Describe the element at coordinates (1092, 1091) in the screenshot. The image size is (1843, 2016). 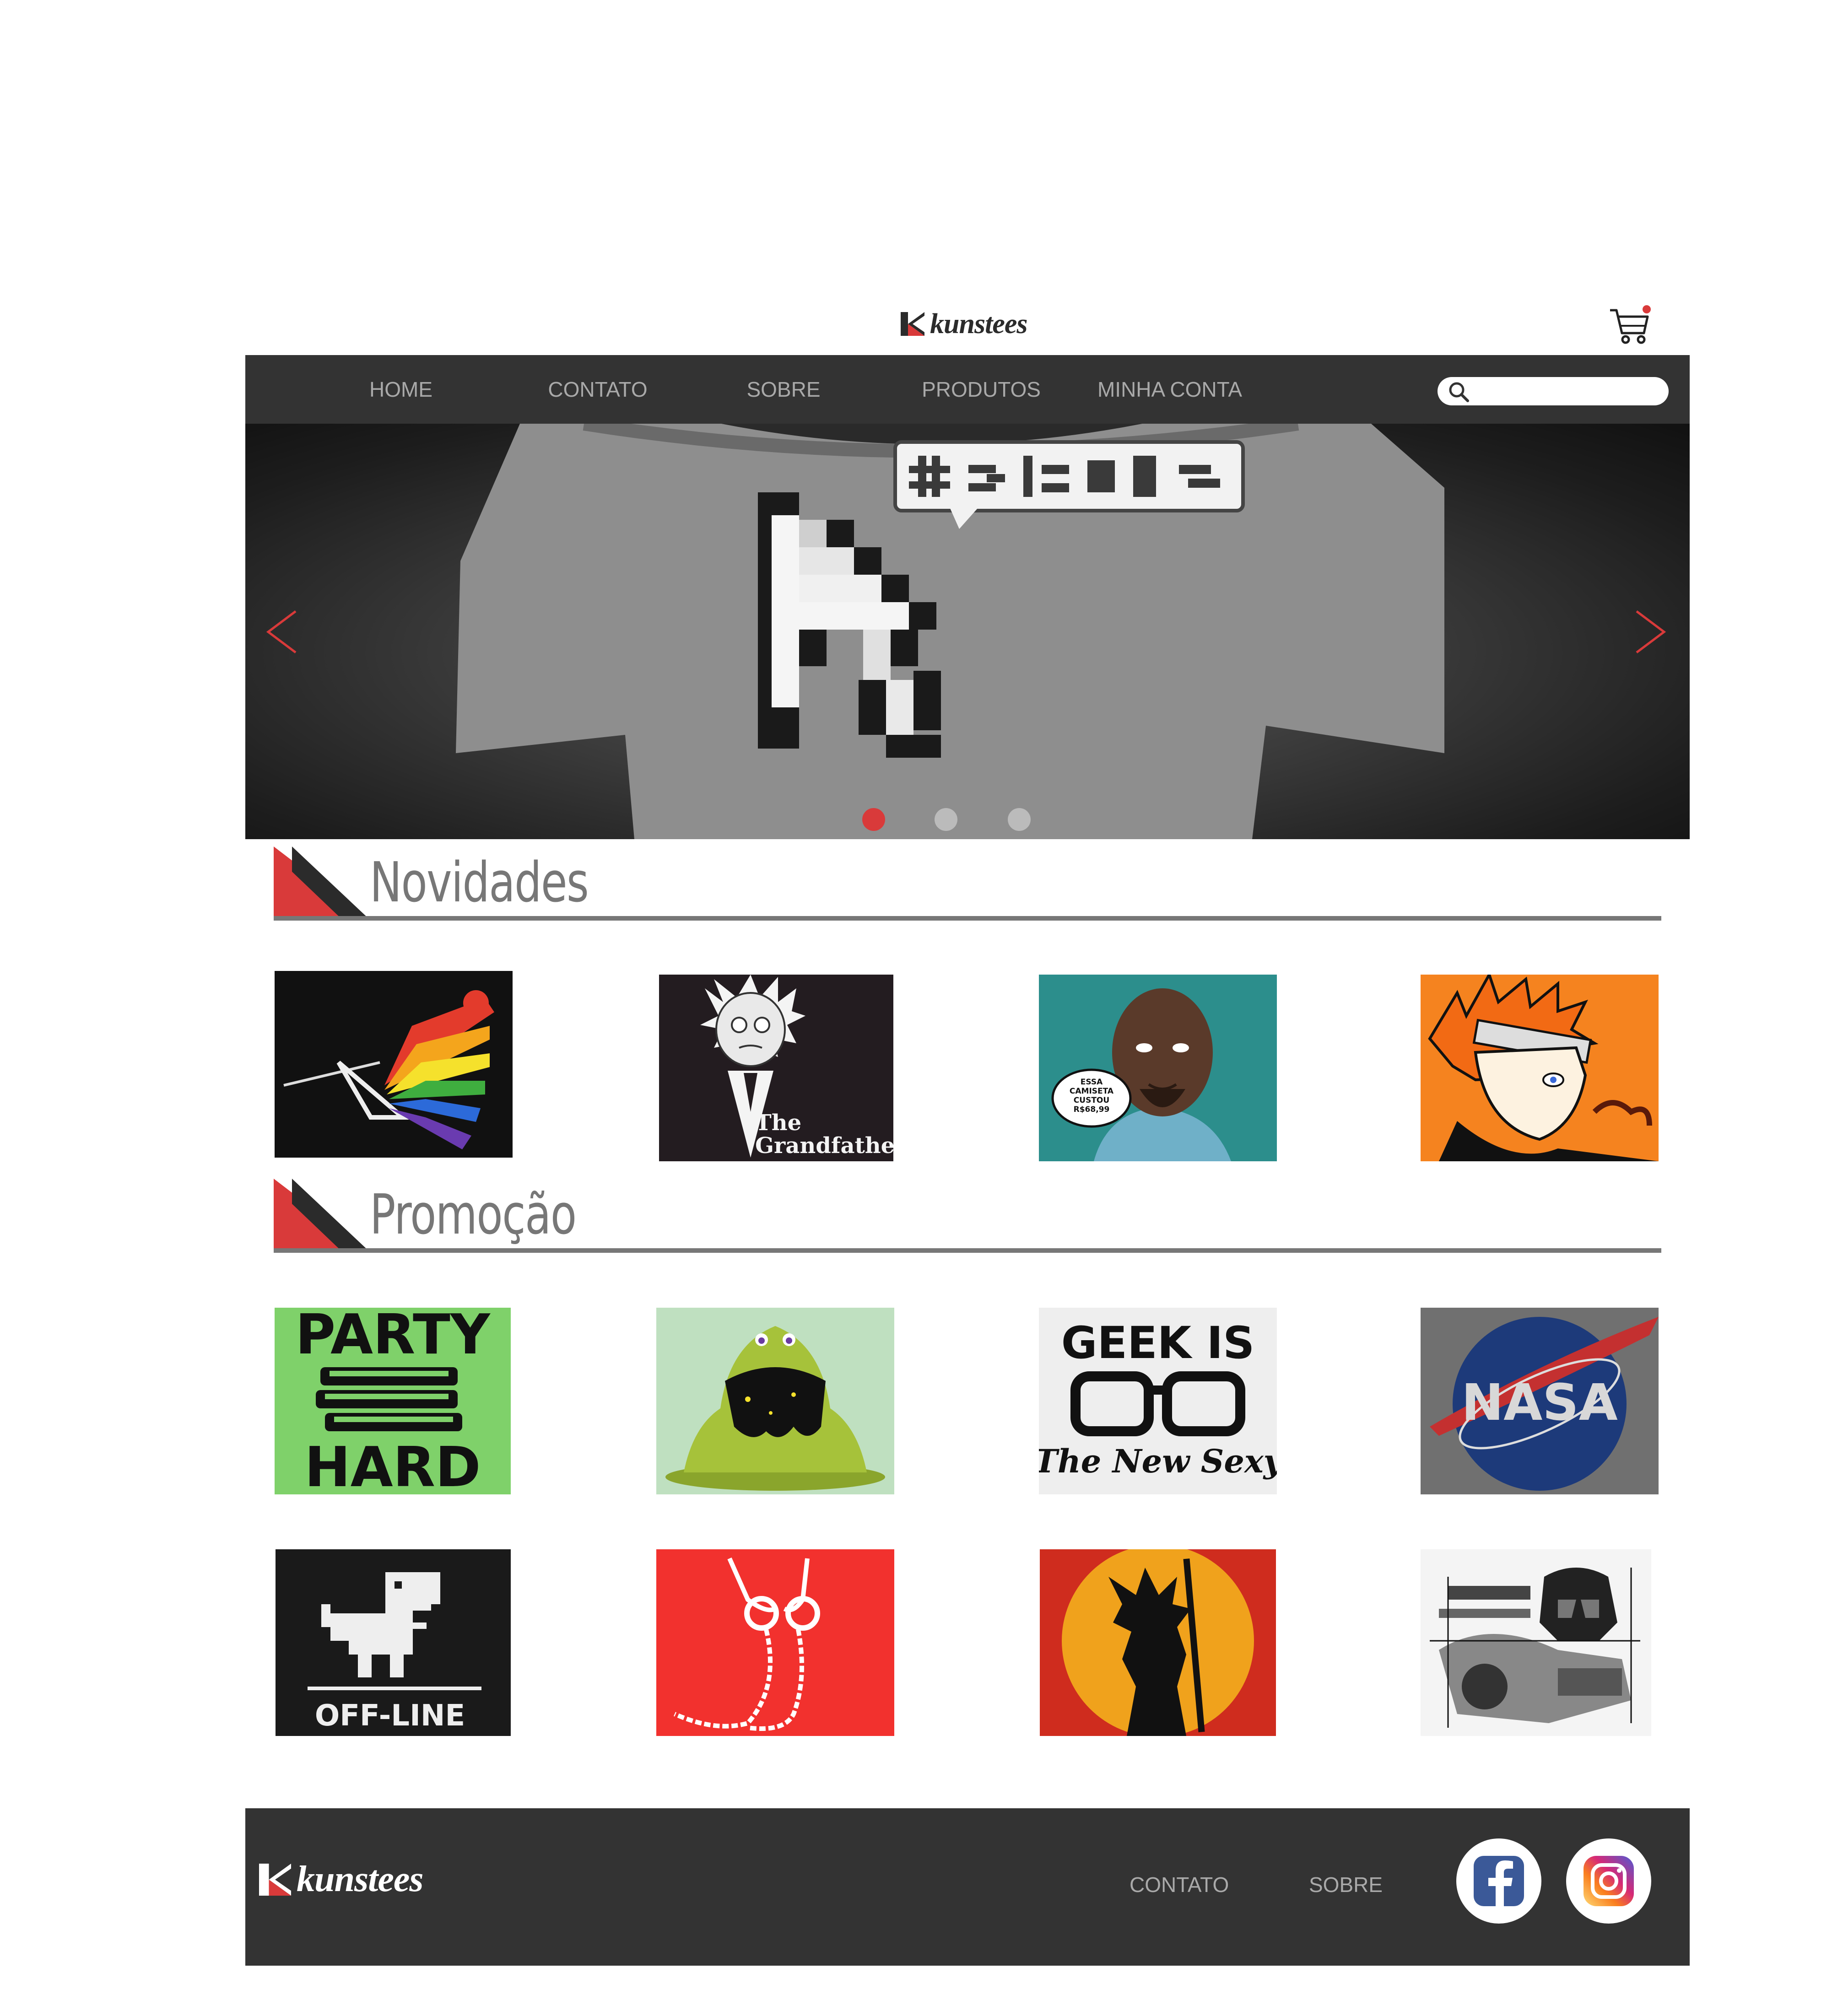
I see `bubble-text-2: CAMISETA` at that location.